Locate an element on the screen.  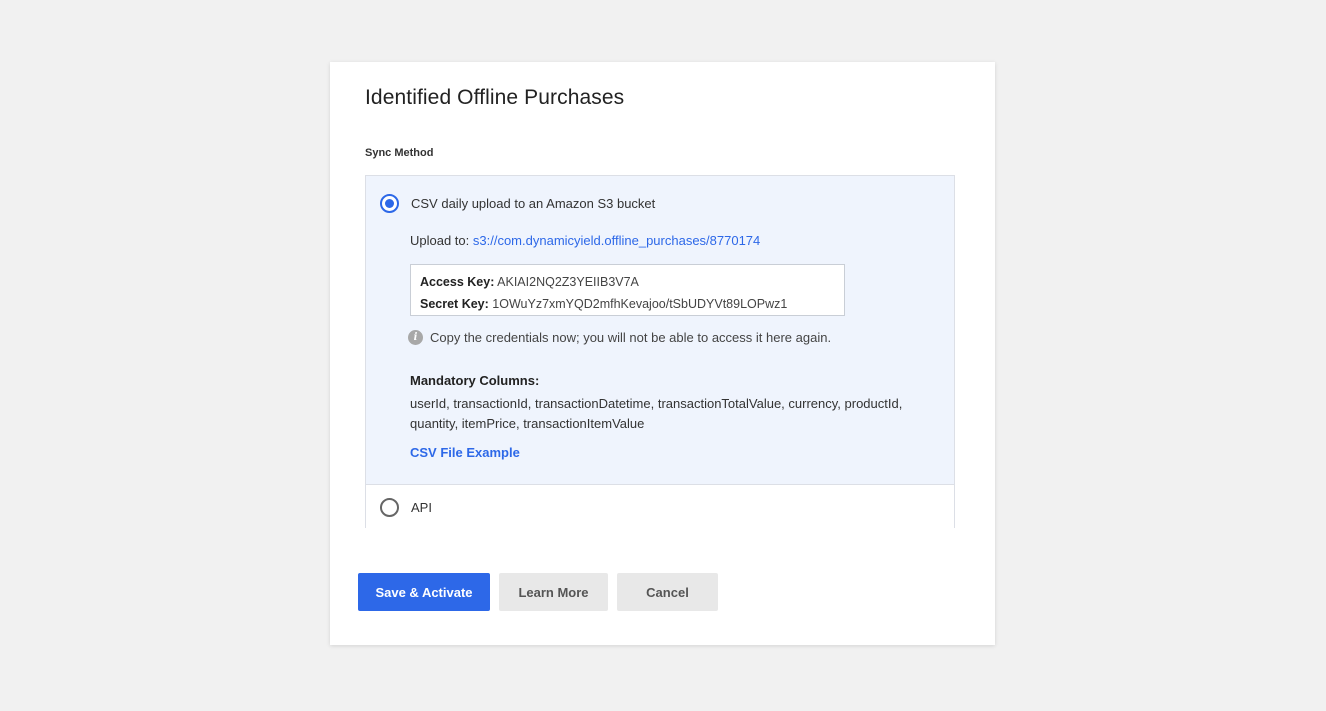
csv-option-label: CSV daily upload to an Amazon S3 bucket is located at coordinates (533, 203).